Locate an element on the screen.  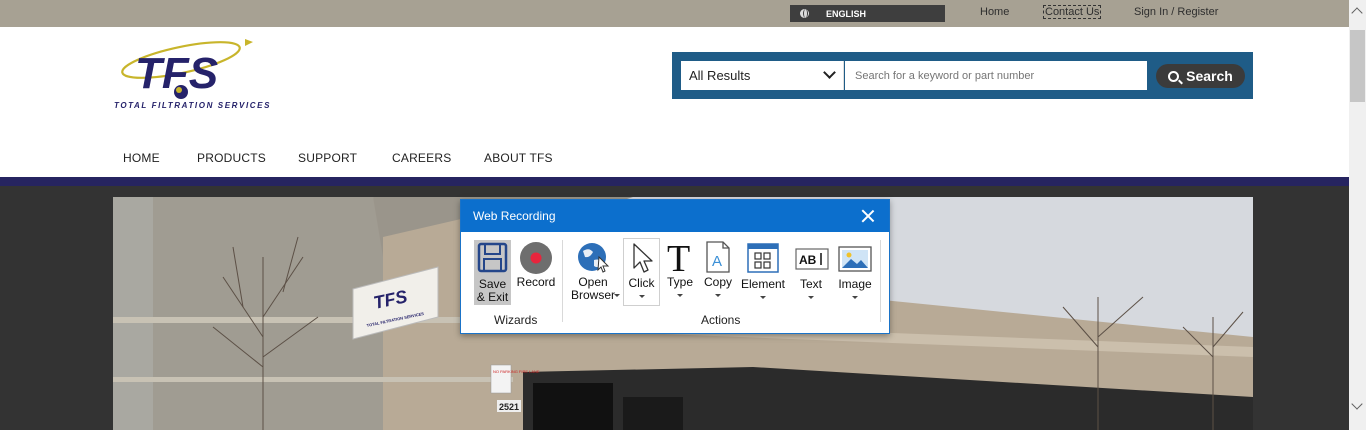
record-button: Record is located at coordinates (536, 265).